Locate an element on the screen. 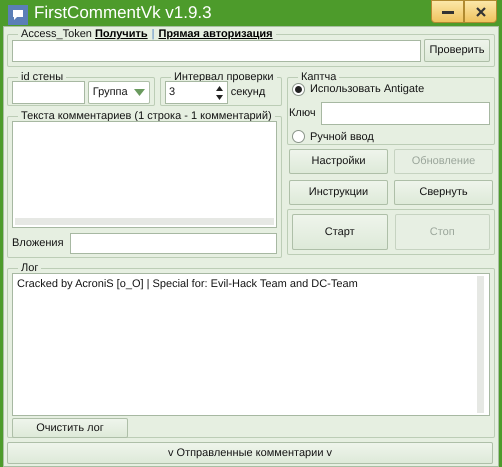 The image size is (502, 467). action-button: Инструкции is located at coordinates (338, 192).